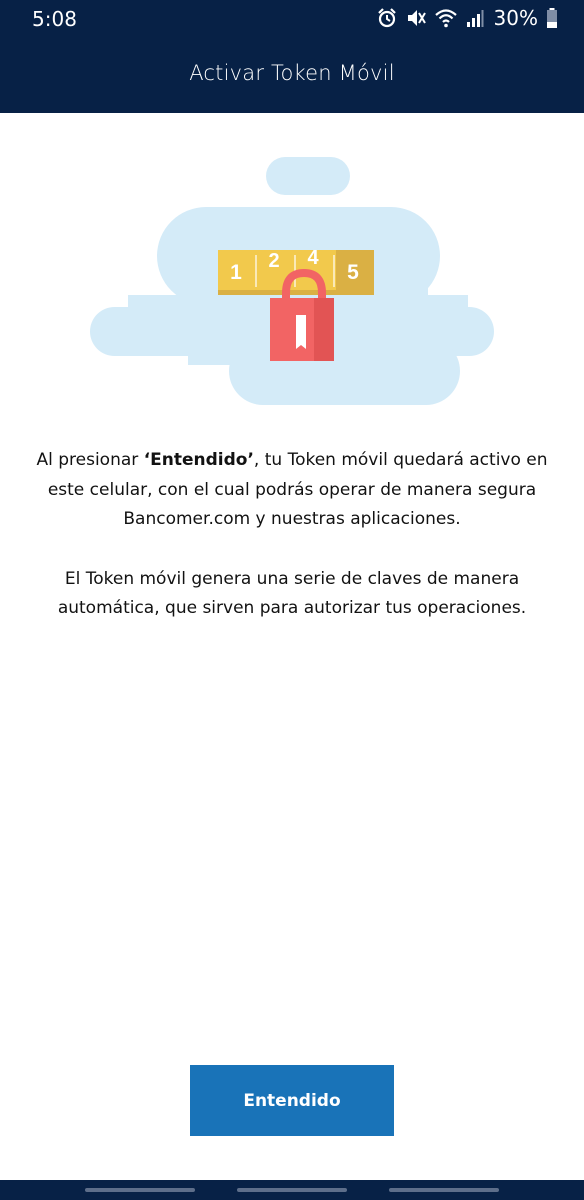  Describe the element at coordinates (387, 18) in the screenshot. I see `alarm-icon` at that location.